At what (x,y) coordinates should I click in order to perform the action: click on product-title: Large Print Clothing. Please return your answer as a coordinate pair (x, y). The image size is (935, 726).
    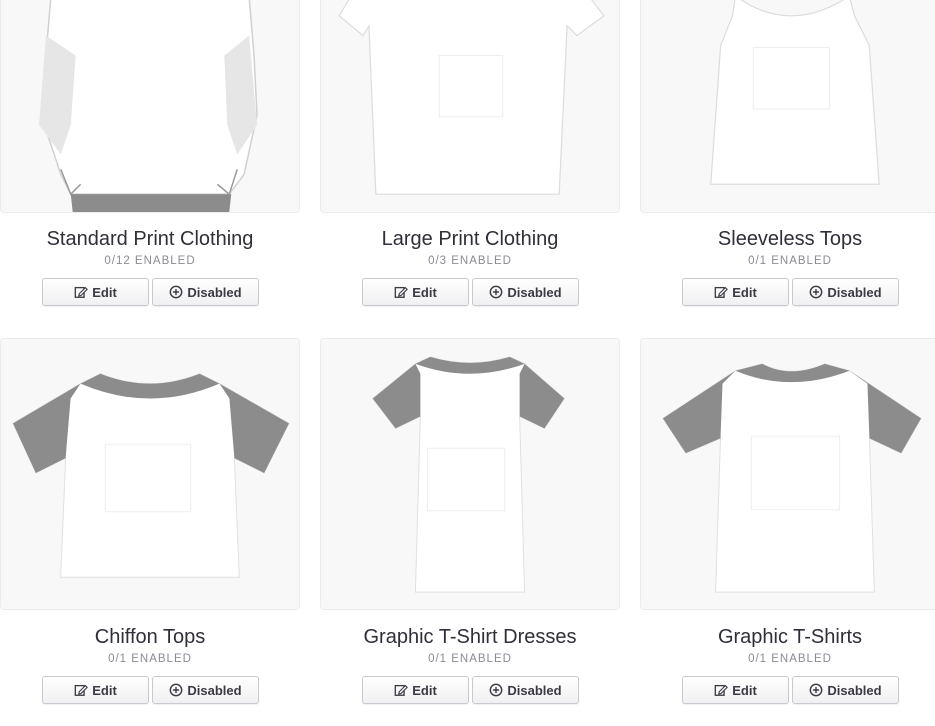
    Looking at the image, I should click on (470, 239).